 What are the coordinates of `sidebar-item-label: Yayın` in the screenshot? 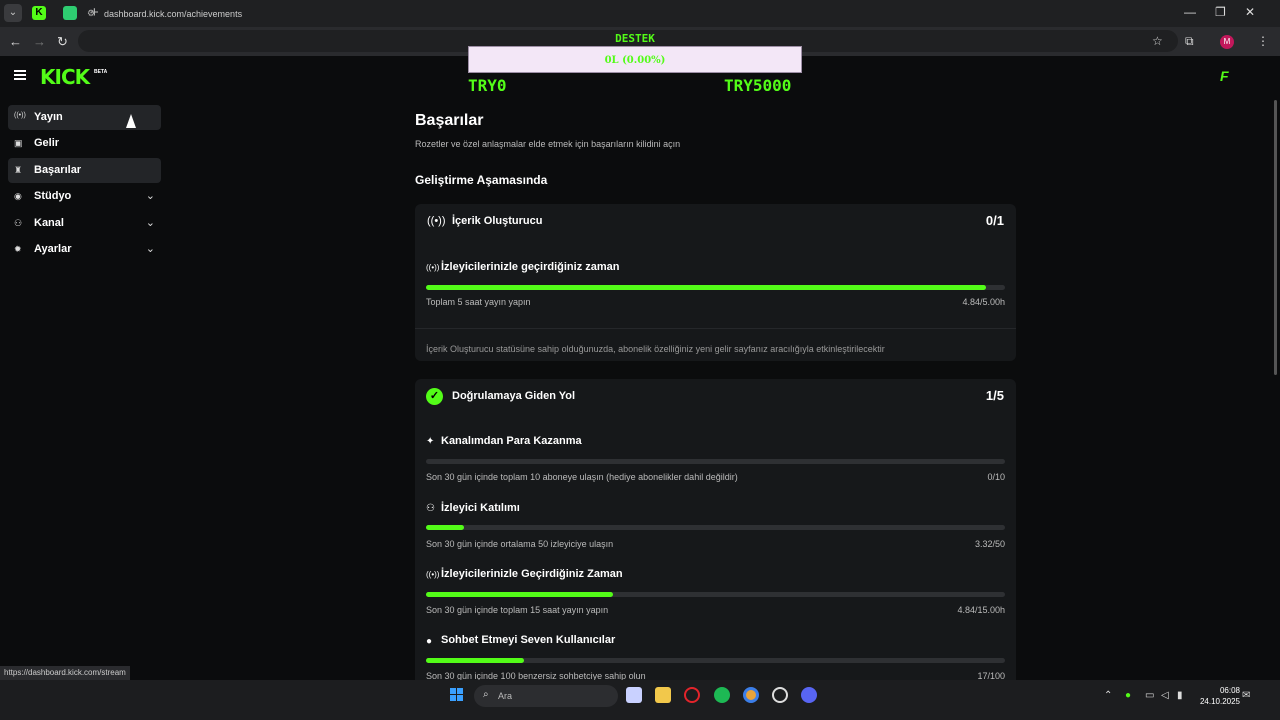 It's located at (48, 117).